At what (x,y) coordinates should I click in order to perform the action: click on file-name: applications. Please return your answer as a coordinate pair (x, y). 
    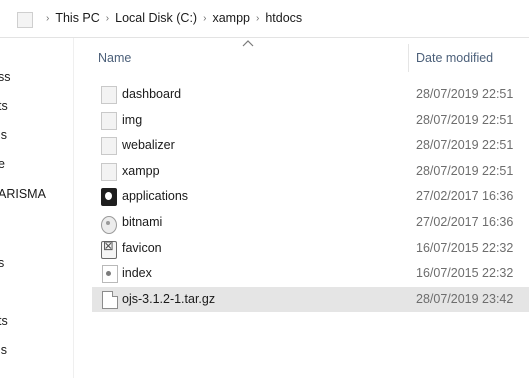
    Looking at the image, I should click on (155, 196).